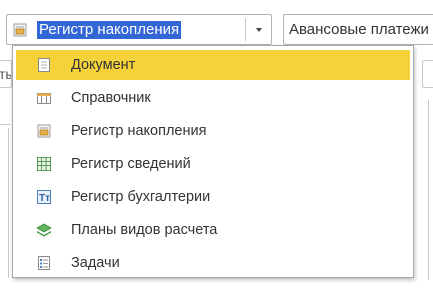 The height and width of the screenshot is (297, 433). I want to click on catalog-icon, so click(44, 98).